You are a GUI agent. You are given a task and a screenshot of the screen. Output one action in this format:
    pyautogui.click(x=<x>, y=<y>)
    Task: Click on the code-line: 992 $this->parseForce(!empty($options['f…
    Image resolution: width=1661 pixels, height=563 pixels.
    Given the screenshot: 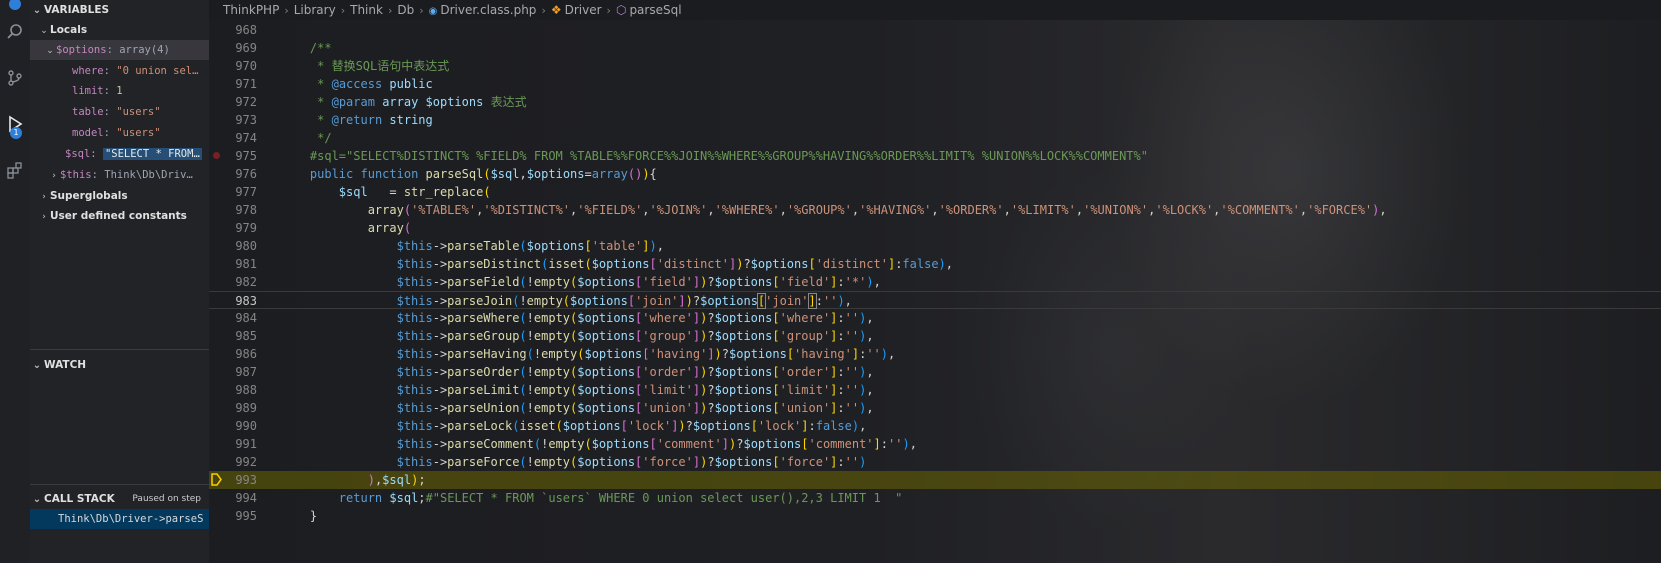 What is the action you would take?
    pyautogui.click(x=935, y=462)
    